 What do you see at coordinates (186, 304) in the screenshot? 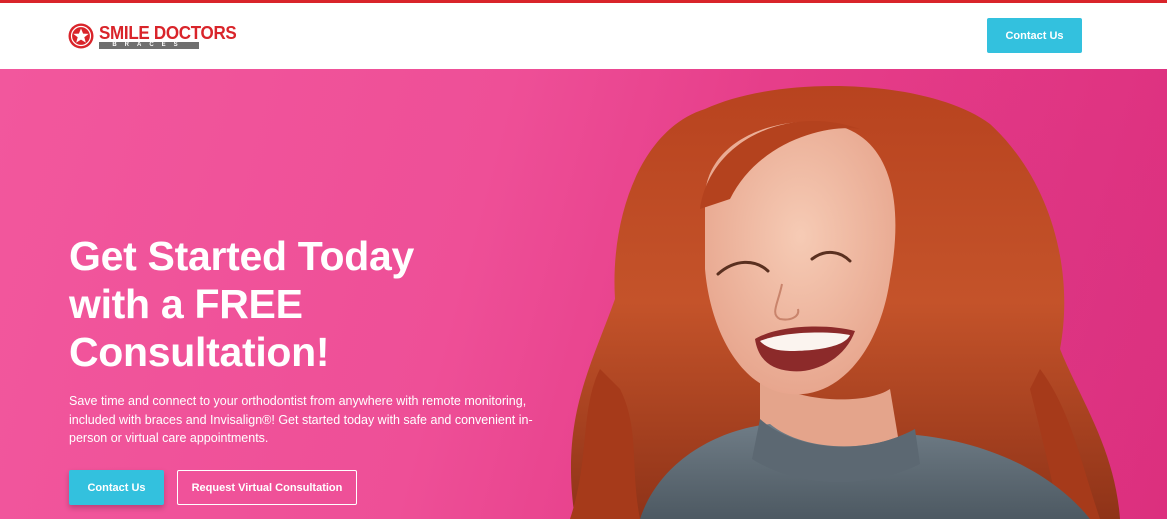
I see `hero-title-line-2: with a FREE` at bounding box center [186, 304].